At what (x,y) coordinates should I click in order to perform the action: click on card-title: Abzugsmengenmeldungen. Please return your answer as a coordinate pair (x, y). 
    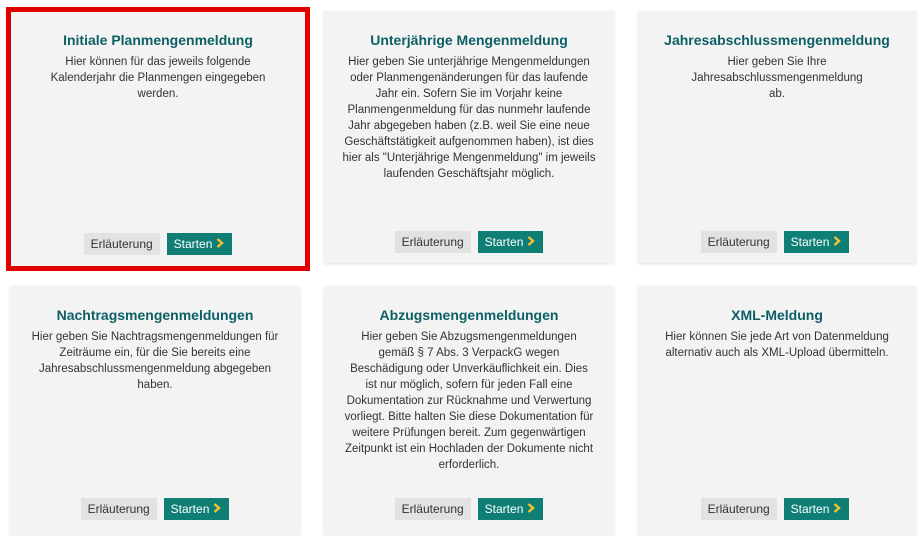
    Looking at the image, I should click on (469, 315).